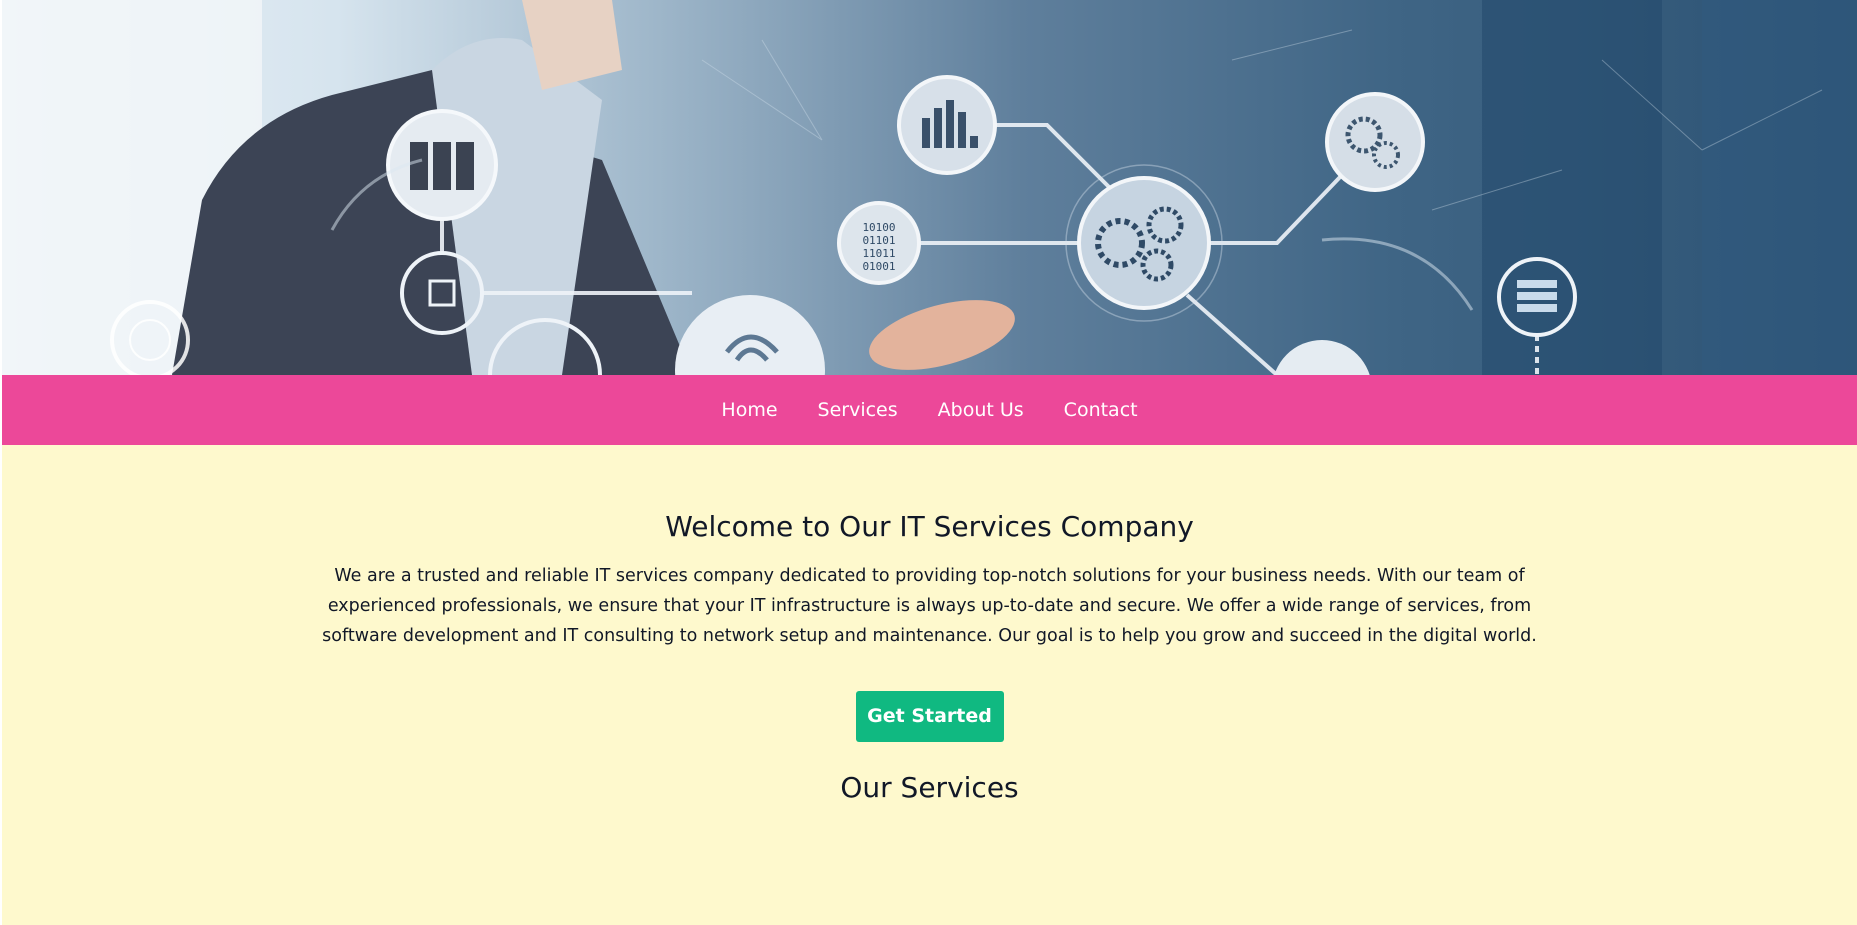 This screenshot has height=925, width=1857. What do you see at coordinates (858, 410) in the screenshot?
I see `nav-item-services: Services` at bounding box center [858, 410].